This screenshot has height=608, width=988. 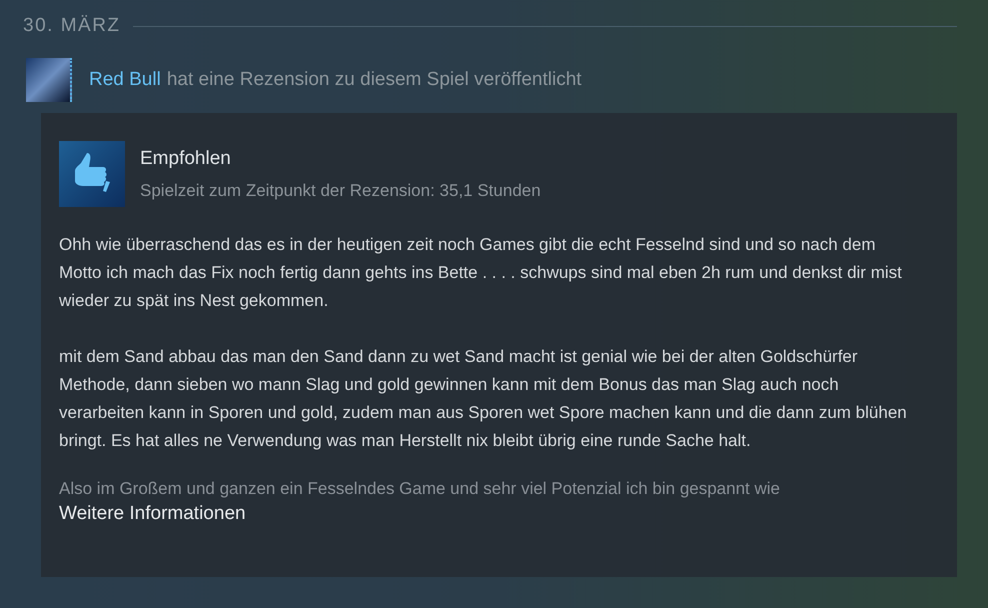 I want to click on review-paragraph: Ohh wie überraschend das es in der heutigen zeit noch Games gibt die echt Fesselnd sind und so nach dem Motto ich mach das Fix noch fertig dann gehts ins Bette . . . . schwups sind mal eben 2h rum und denkst dir mist wieder zu spät ins Nest gekommen., so click(x=481, y=273).